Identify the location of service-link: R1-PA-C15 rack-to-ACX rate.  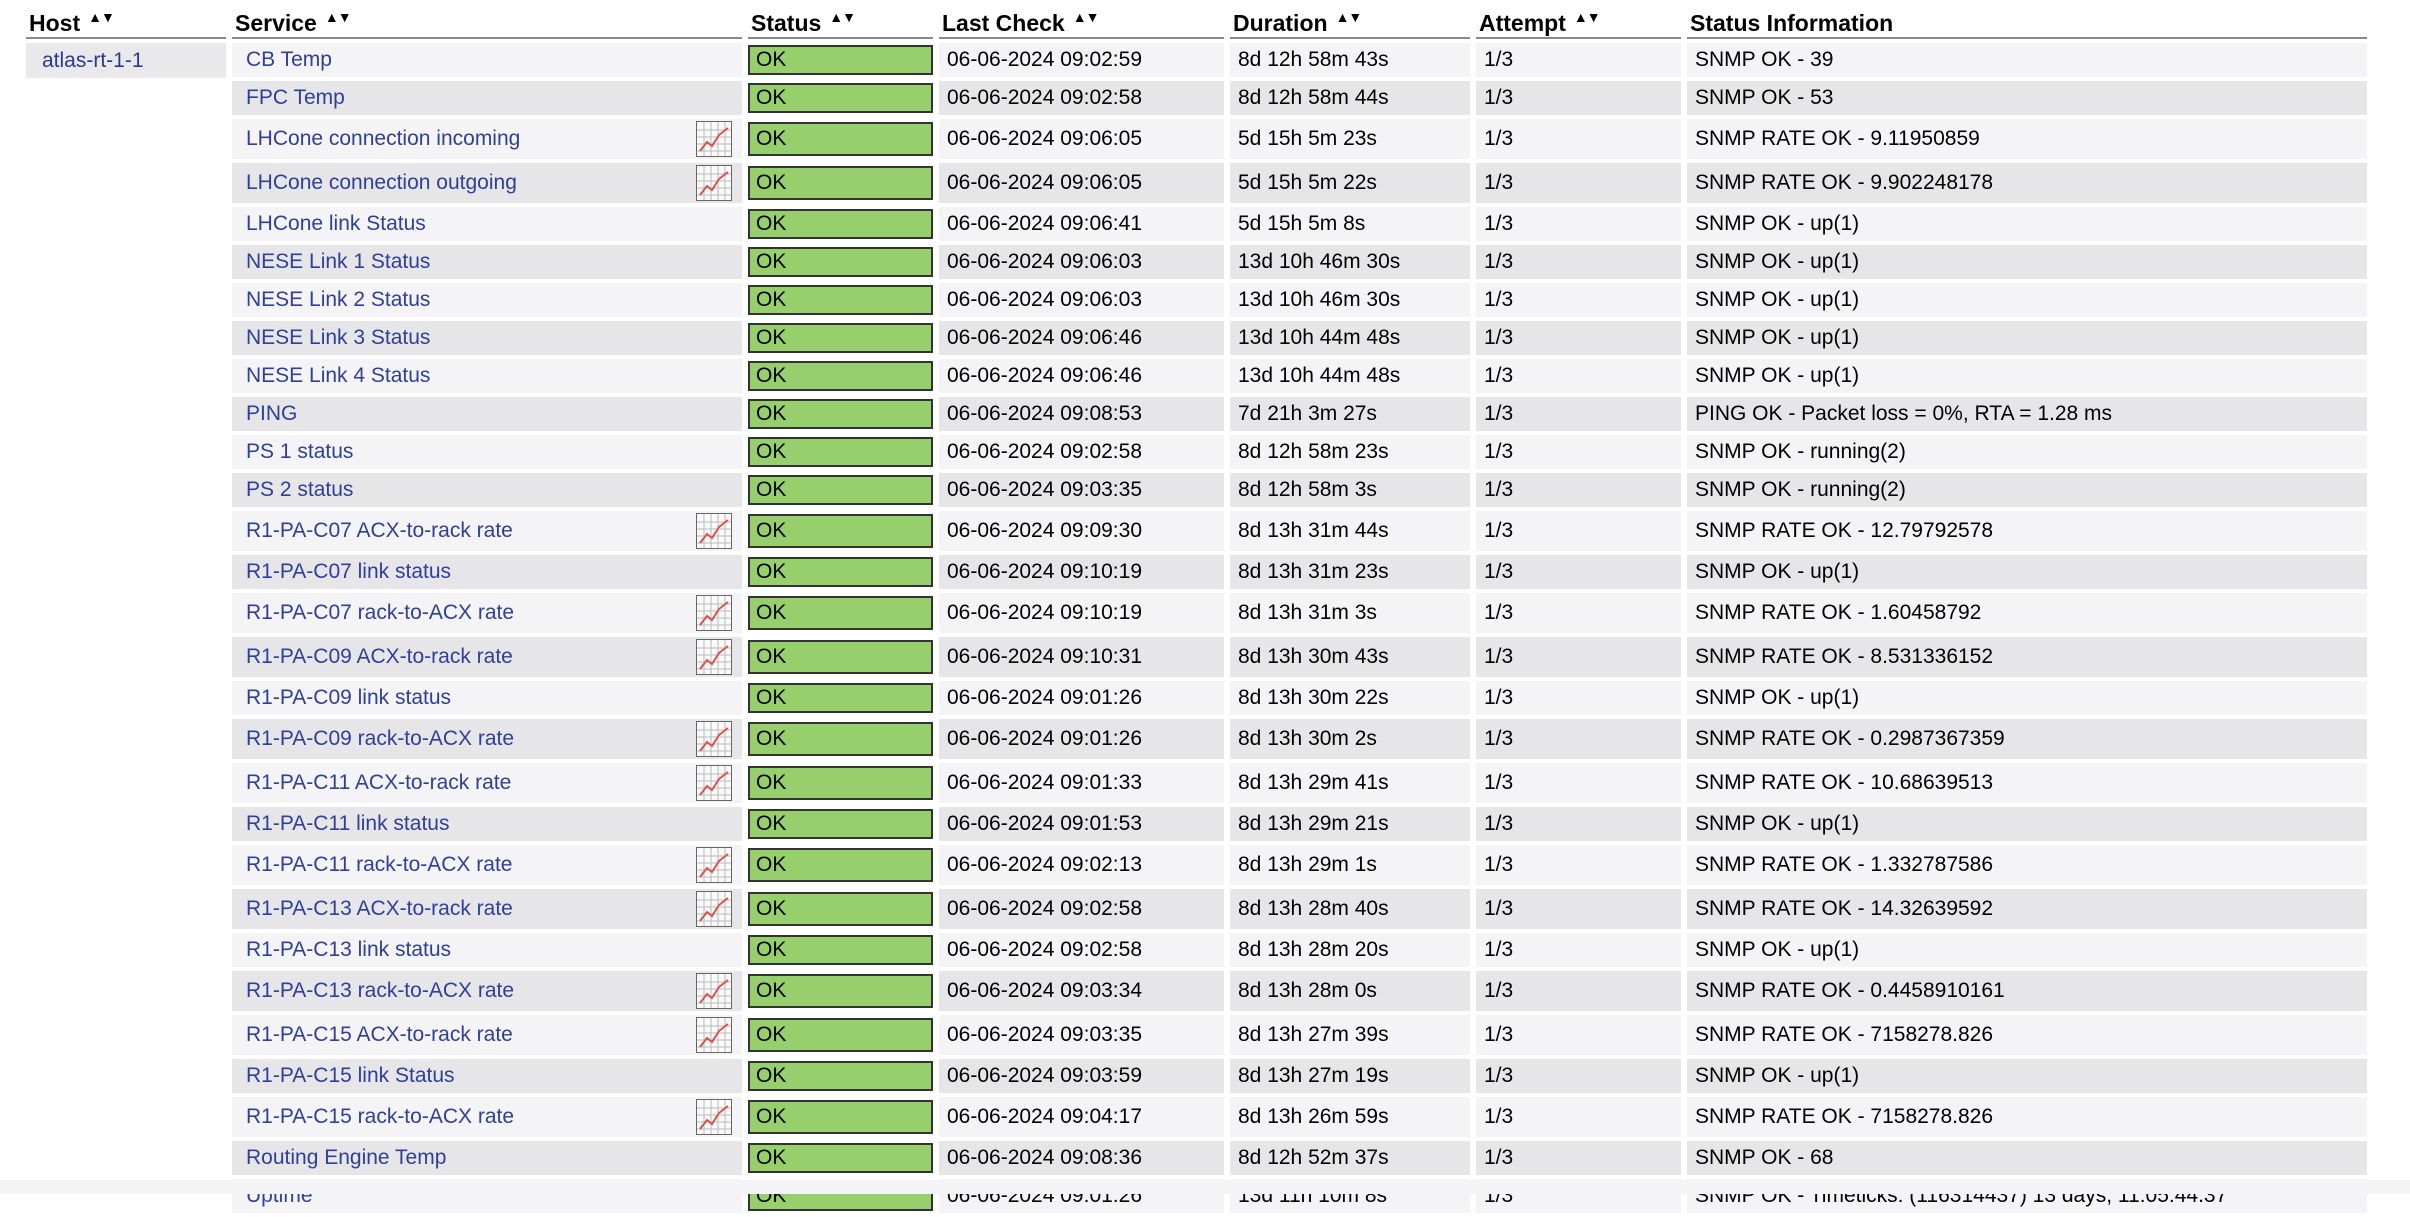
(380, 1116).